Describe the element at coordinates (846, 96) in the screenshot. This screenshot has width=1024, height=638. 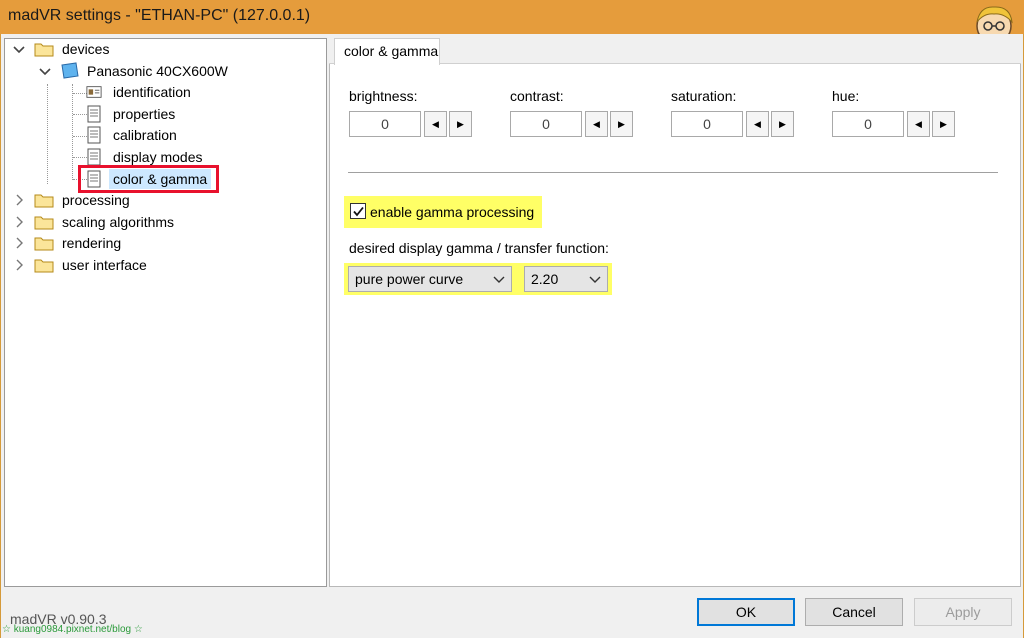
I see `hue-label: hue:` at that location.